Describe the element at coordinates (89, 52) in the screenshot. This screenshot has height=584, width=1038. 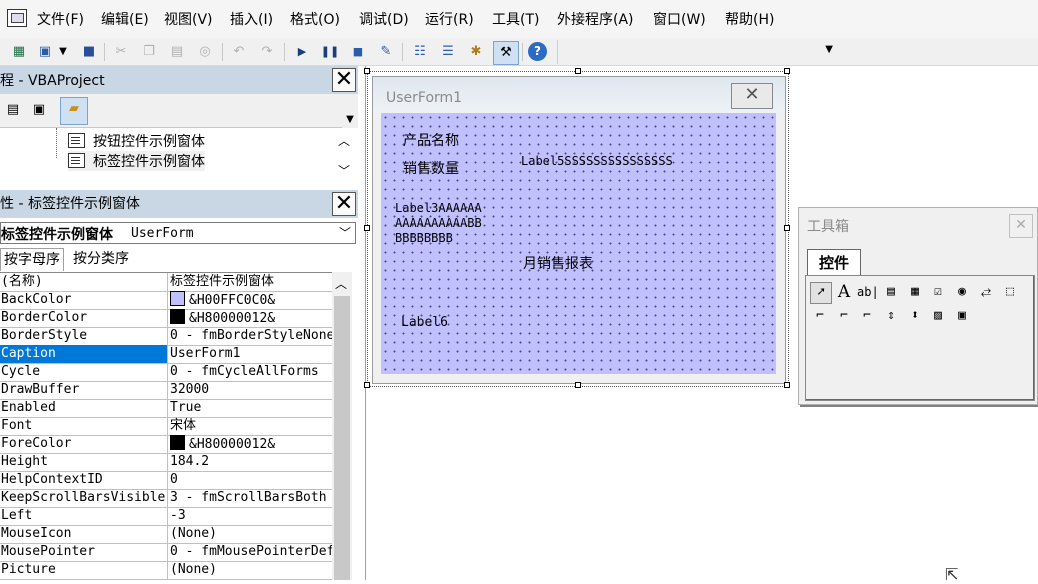
I see `save-icon: ■` at that location.